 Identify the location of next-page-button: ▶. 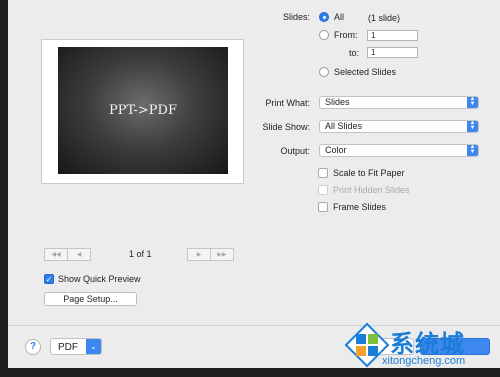
(199, 254).